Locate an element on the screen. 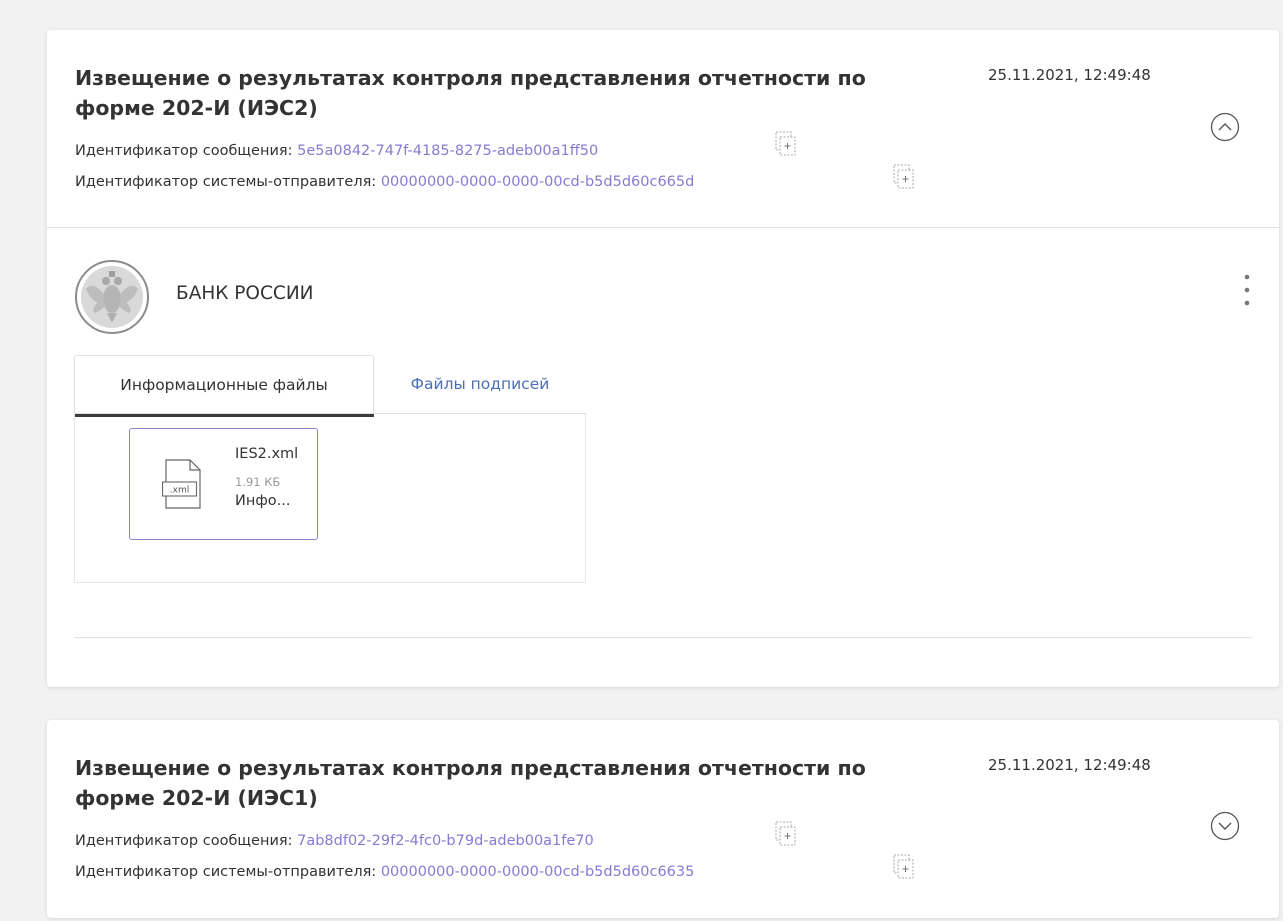 The height and width of the screenshot is (921, 1283). sender-system-value: 00000000-0000-0000-00cd-b5d5d60c6635 is located at coordinates (538, 872).